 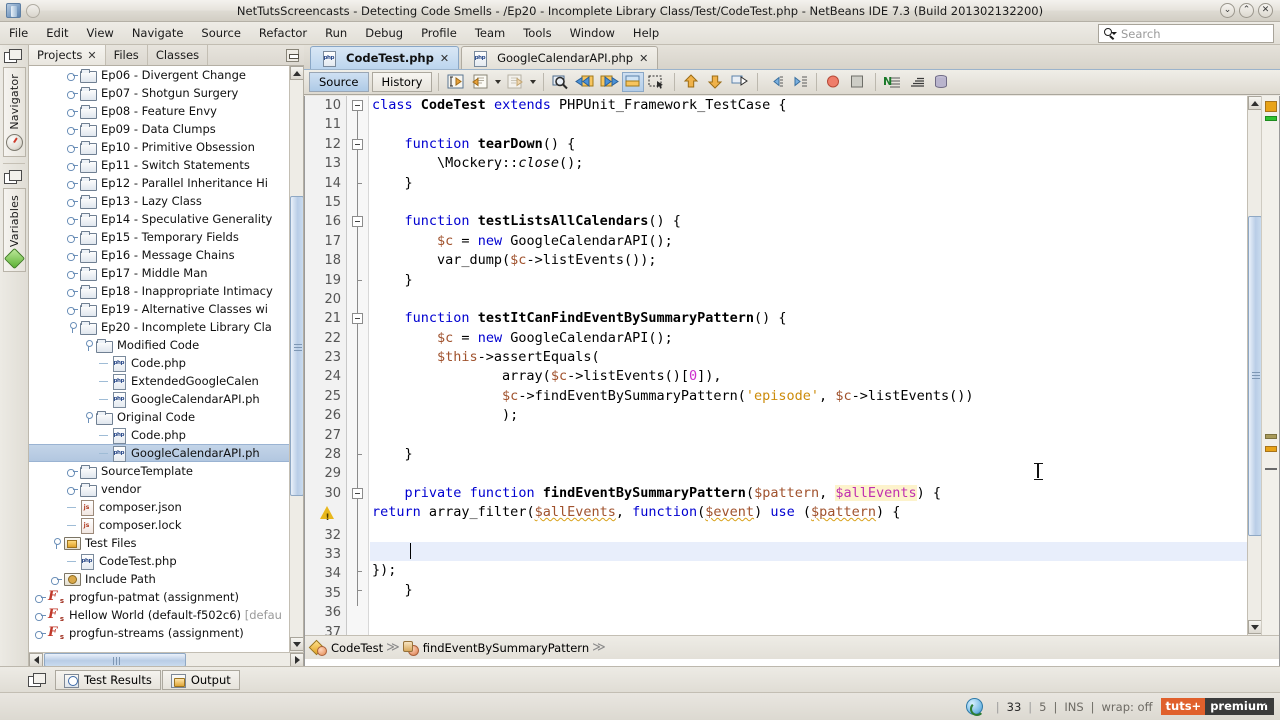 What do you see at coordinates (166, 273) in the screenshot?
I see `tree-item: Ep17 - Middle Man` at bounding box center [166, 273].